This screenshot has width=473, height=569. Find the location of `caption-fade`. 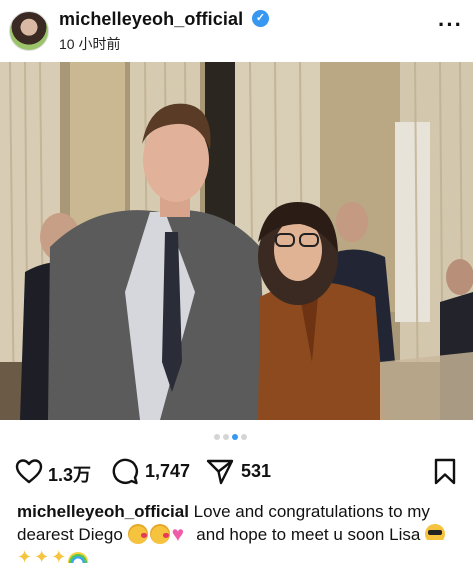

caption-fade is located at coordinates (386, 552).